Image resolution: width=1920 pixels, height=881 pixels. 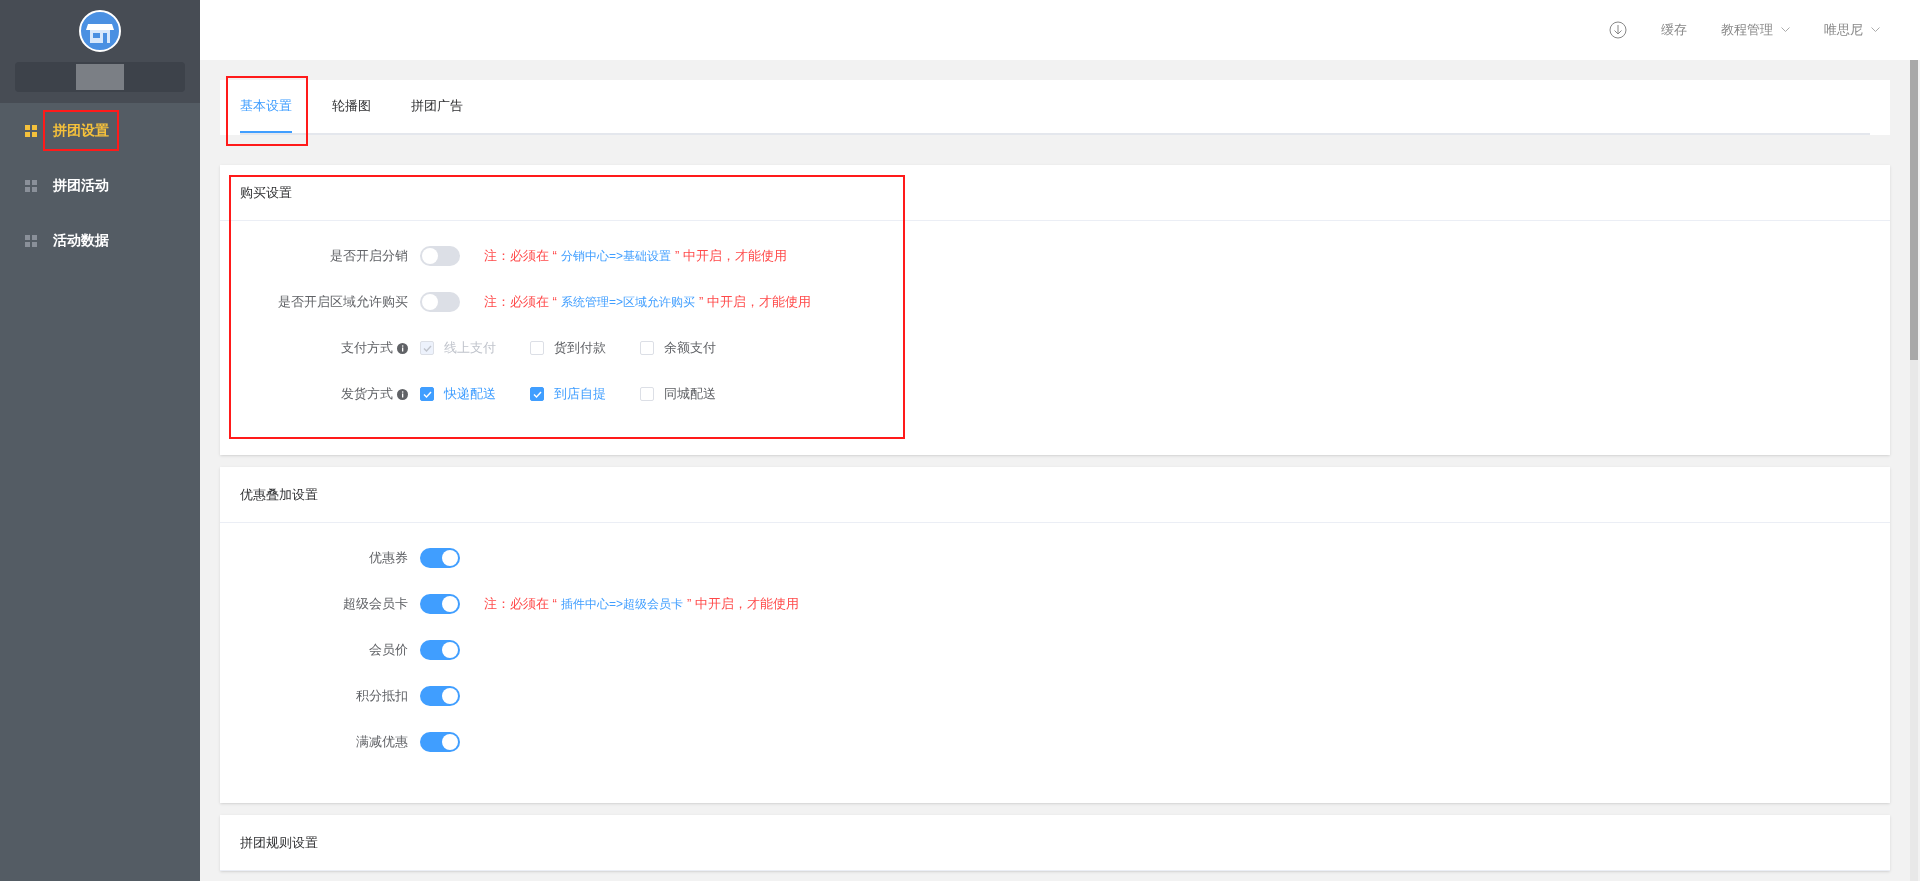 I want to click on store-logo-icon, so click(x=100, y=31).